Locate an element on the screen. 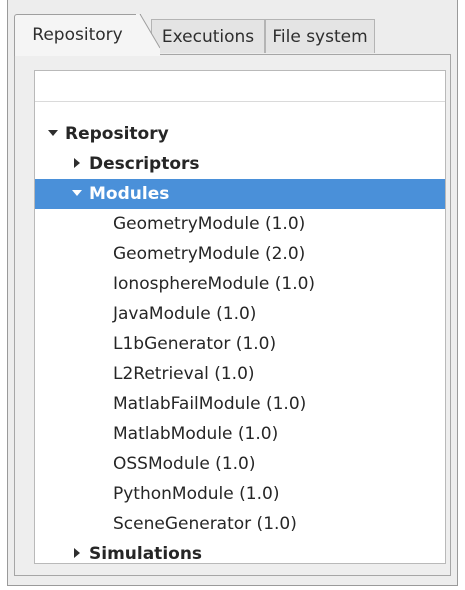 The image size is (465, 590). tree-node-modules: Modules is located at coordinates (240, 194).